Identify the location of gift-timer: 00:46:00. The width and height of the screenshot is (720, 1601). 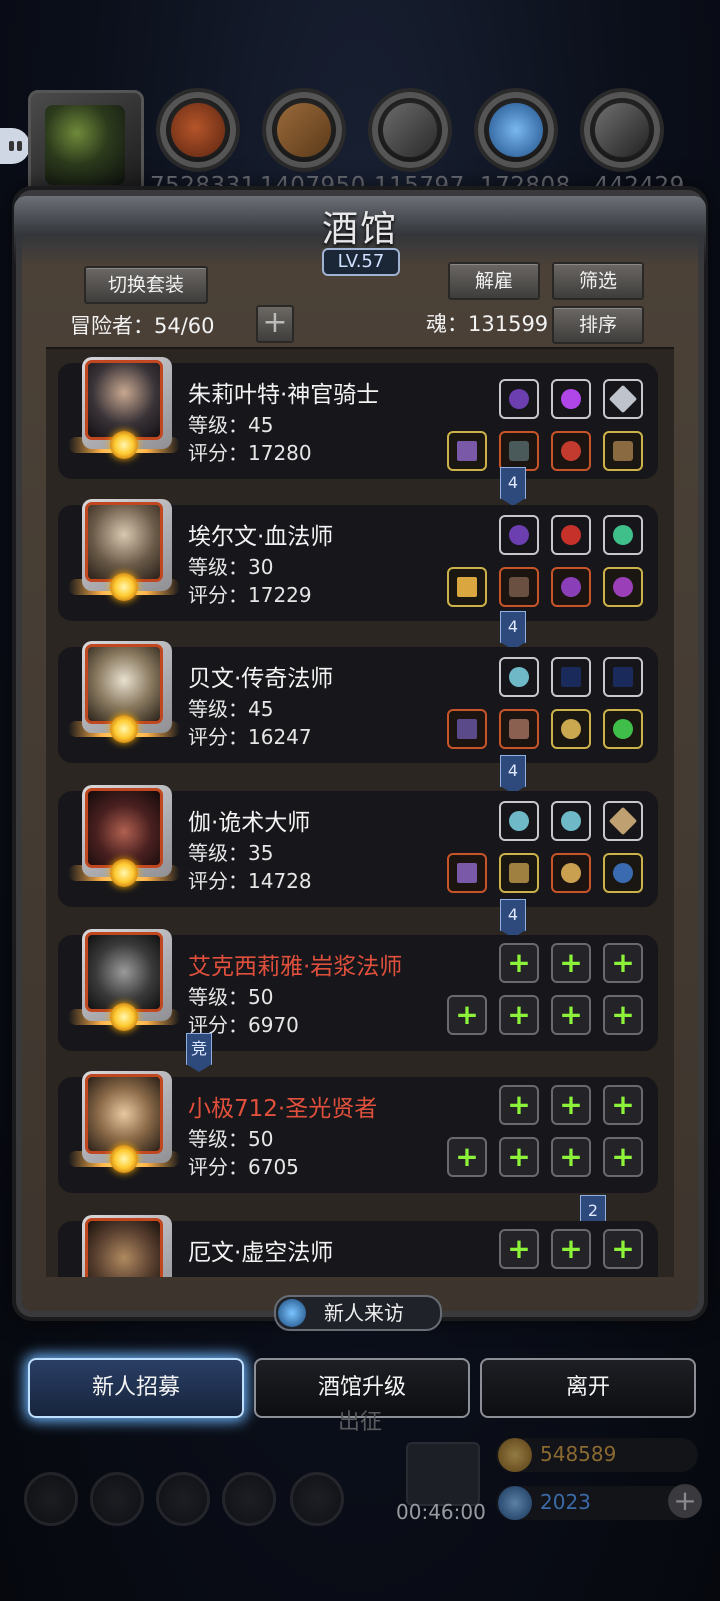
(441, 1512).